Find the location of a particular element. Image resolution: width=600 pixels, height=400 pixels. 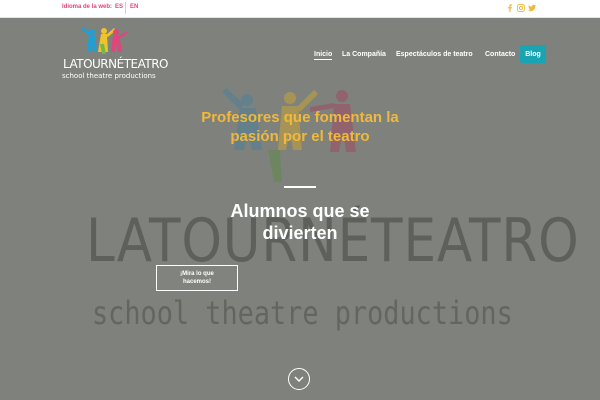

hero-divider is located at coordinates (300, 187).